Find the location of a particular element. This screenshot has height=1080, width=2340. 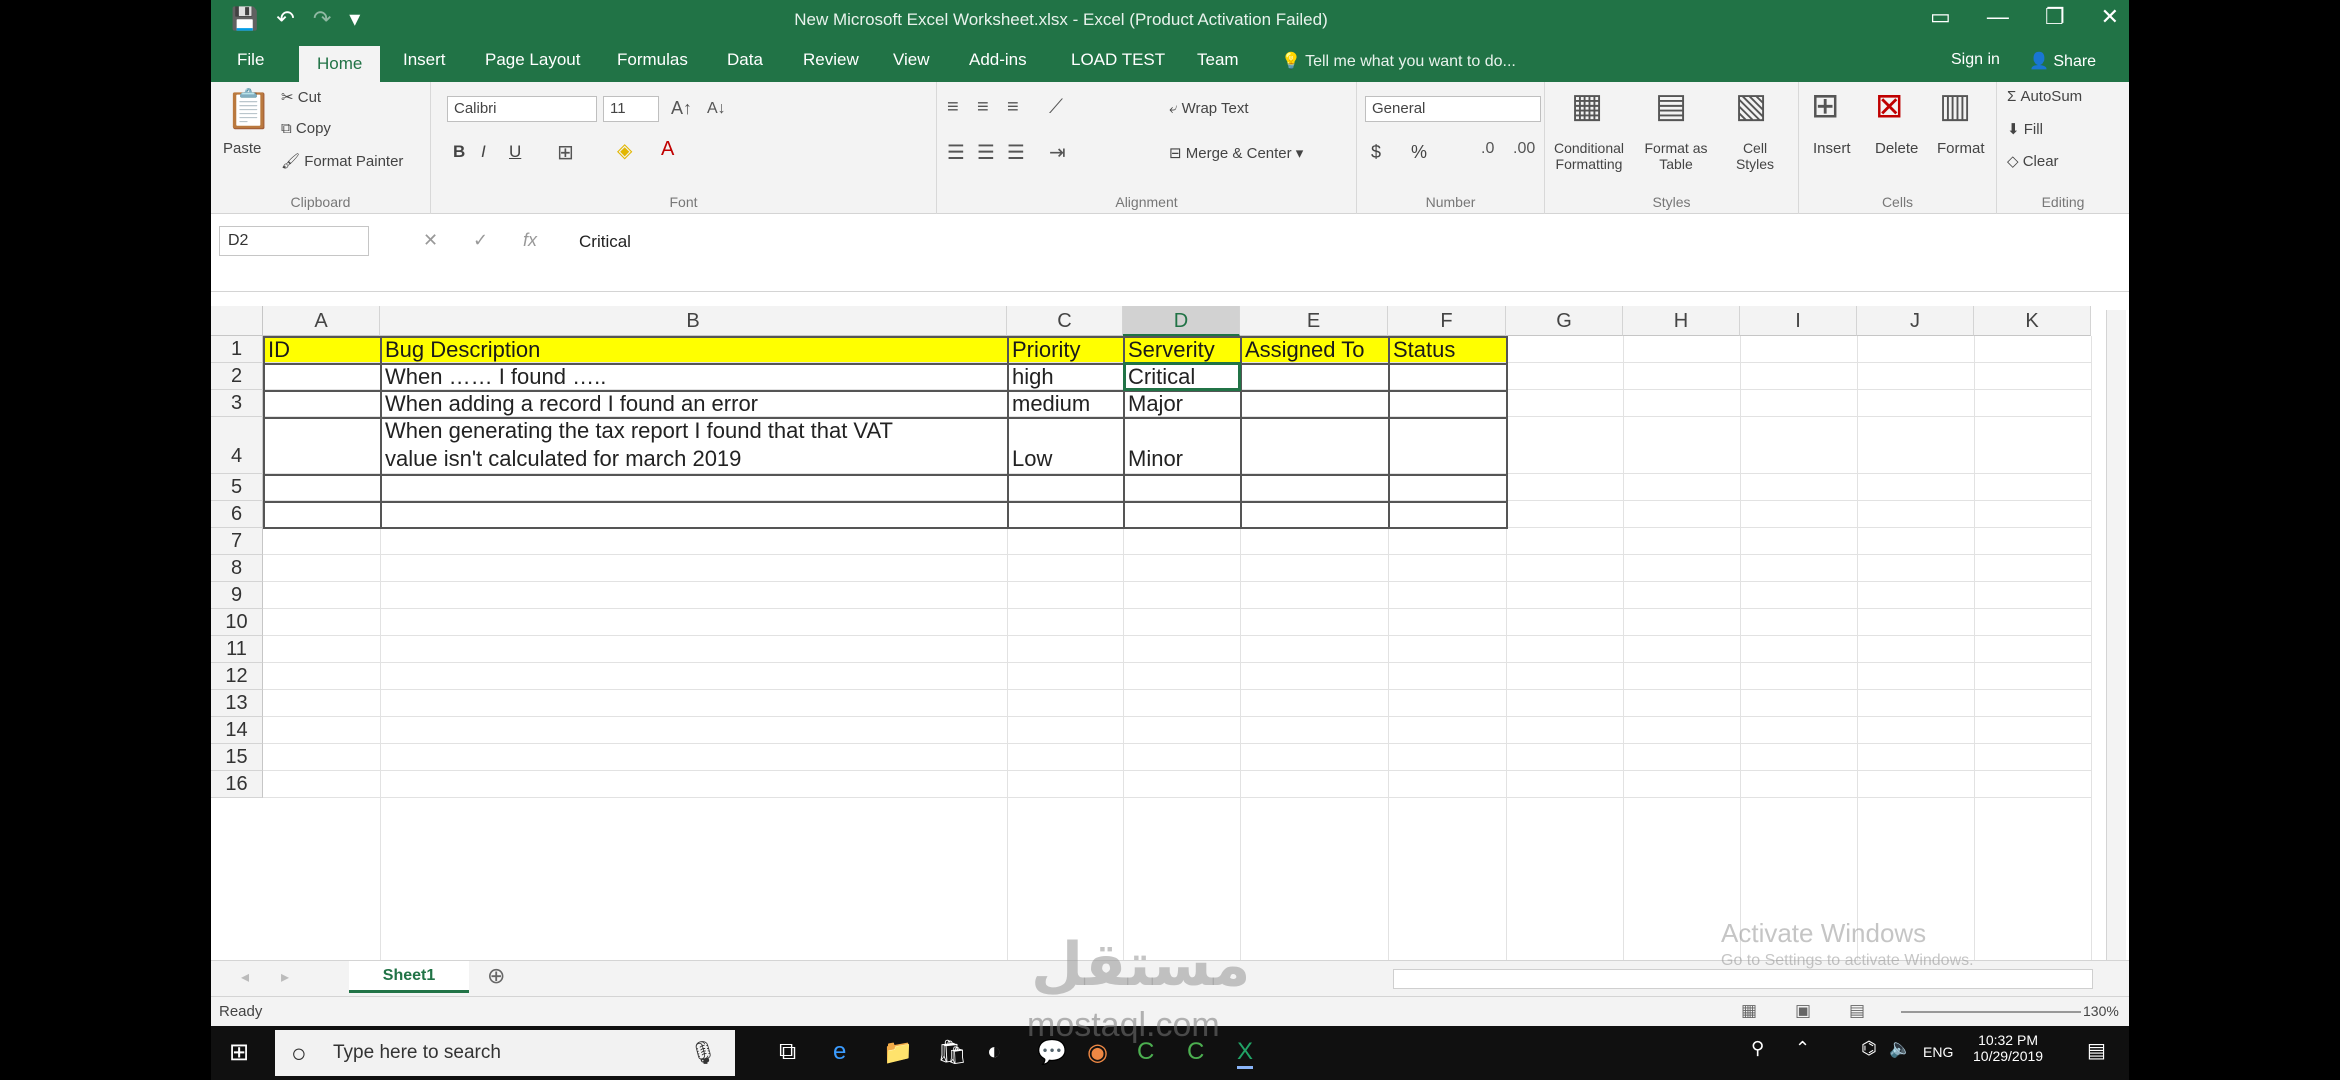

page-layout-view-icon: ▣ is located at coordinates (1803, 1011).